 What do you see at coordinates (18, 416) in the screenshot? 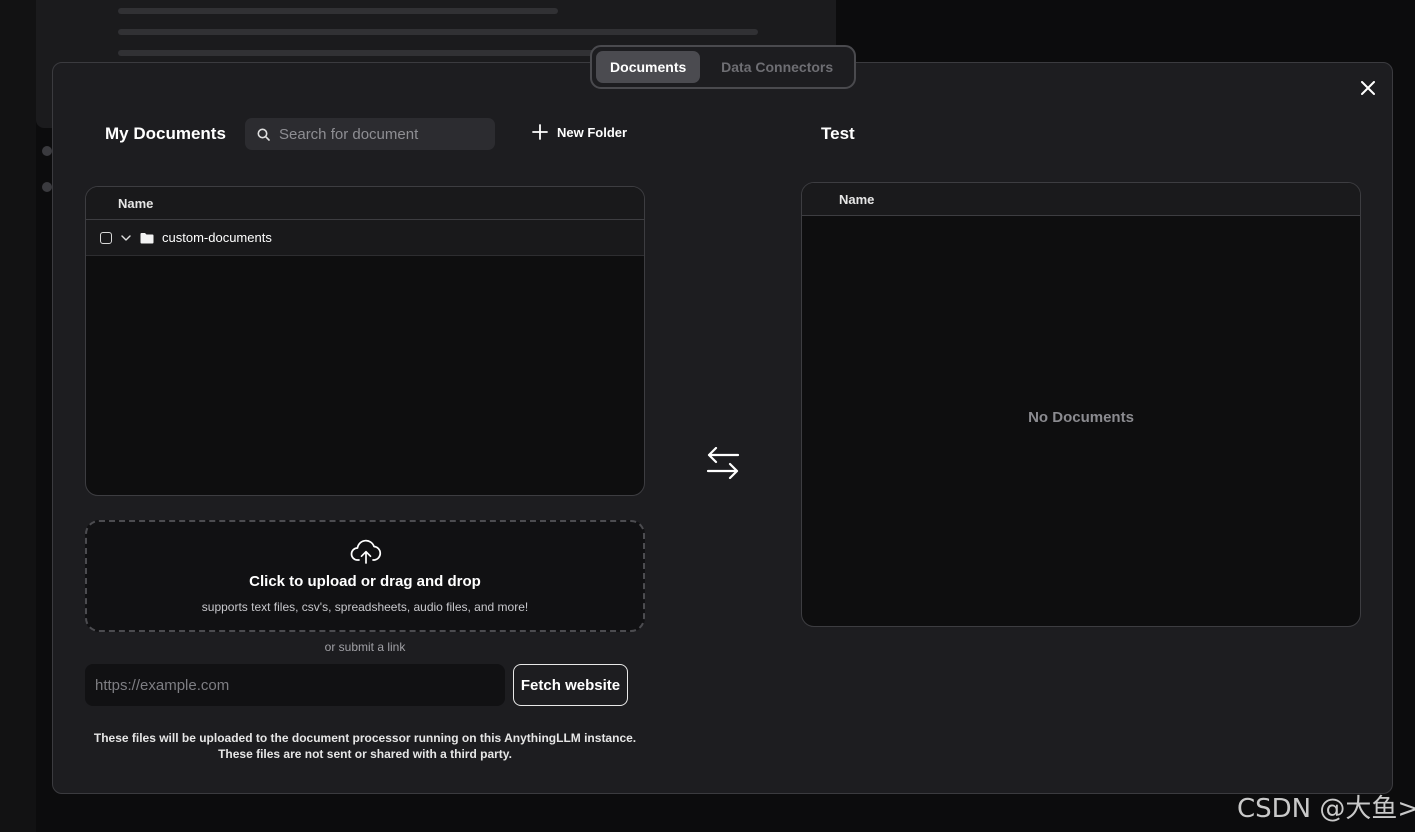
I see `background-sidebar` at bounding box center [18, 416].